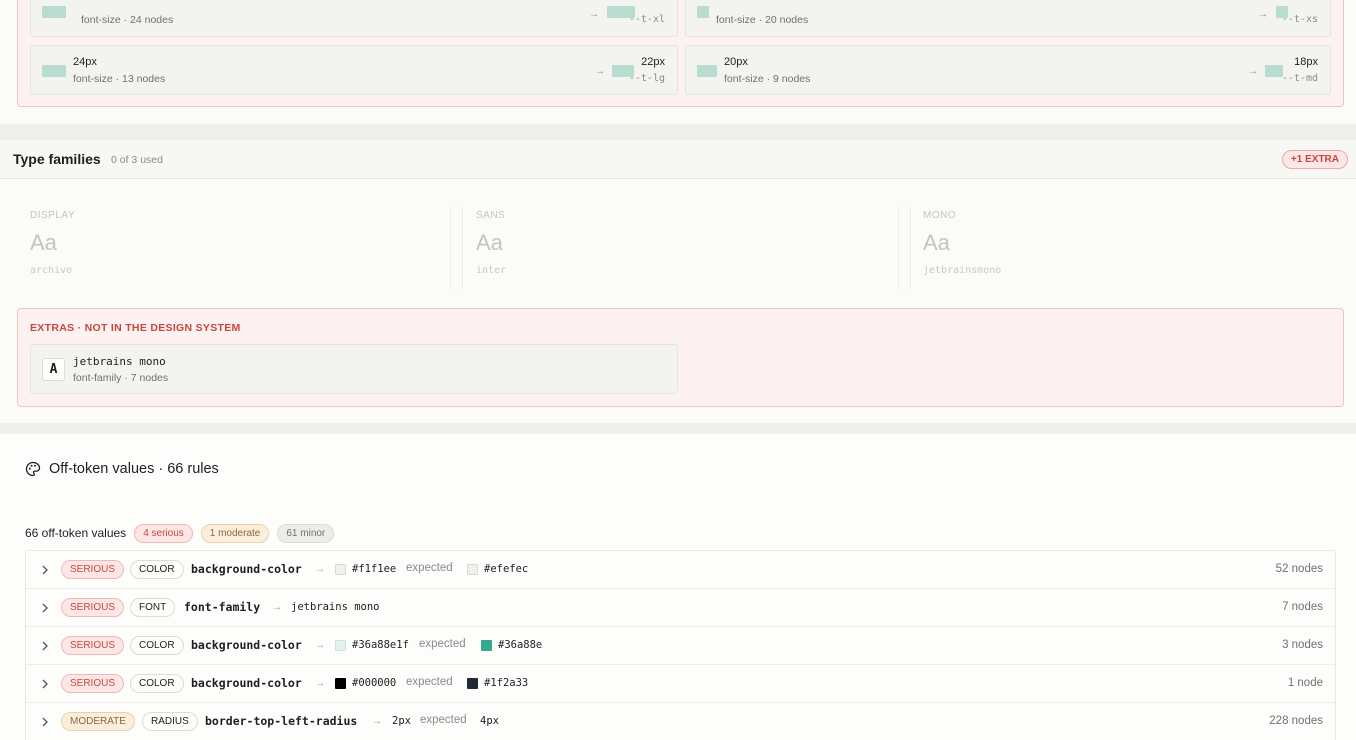 This screenshot has width=1356, height=740. I want to click on size-token: --t-xl, so click(646, 19).